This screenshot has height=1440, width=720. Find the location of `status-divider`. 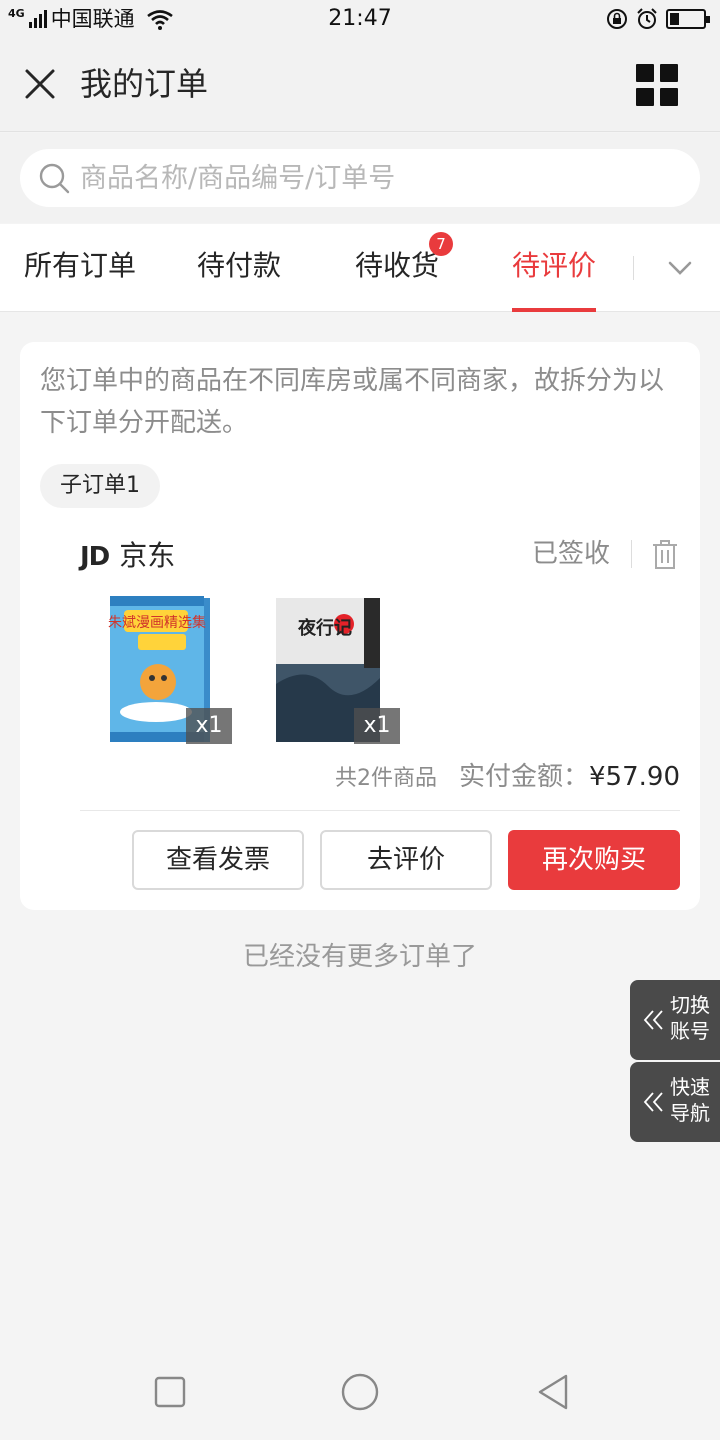

status-divider is located at coordinates (631, 554).